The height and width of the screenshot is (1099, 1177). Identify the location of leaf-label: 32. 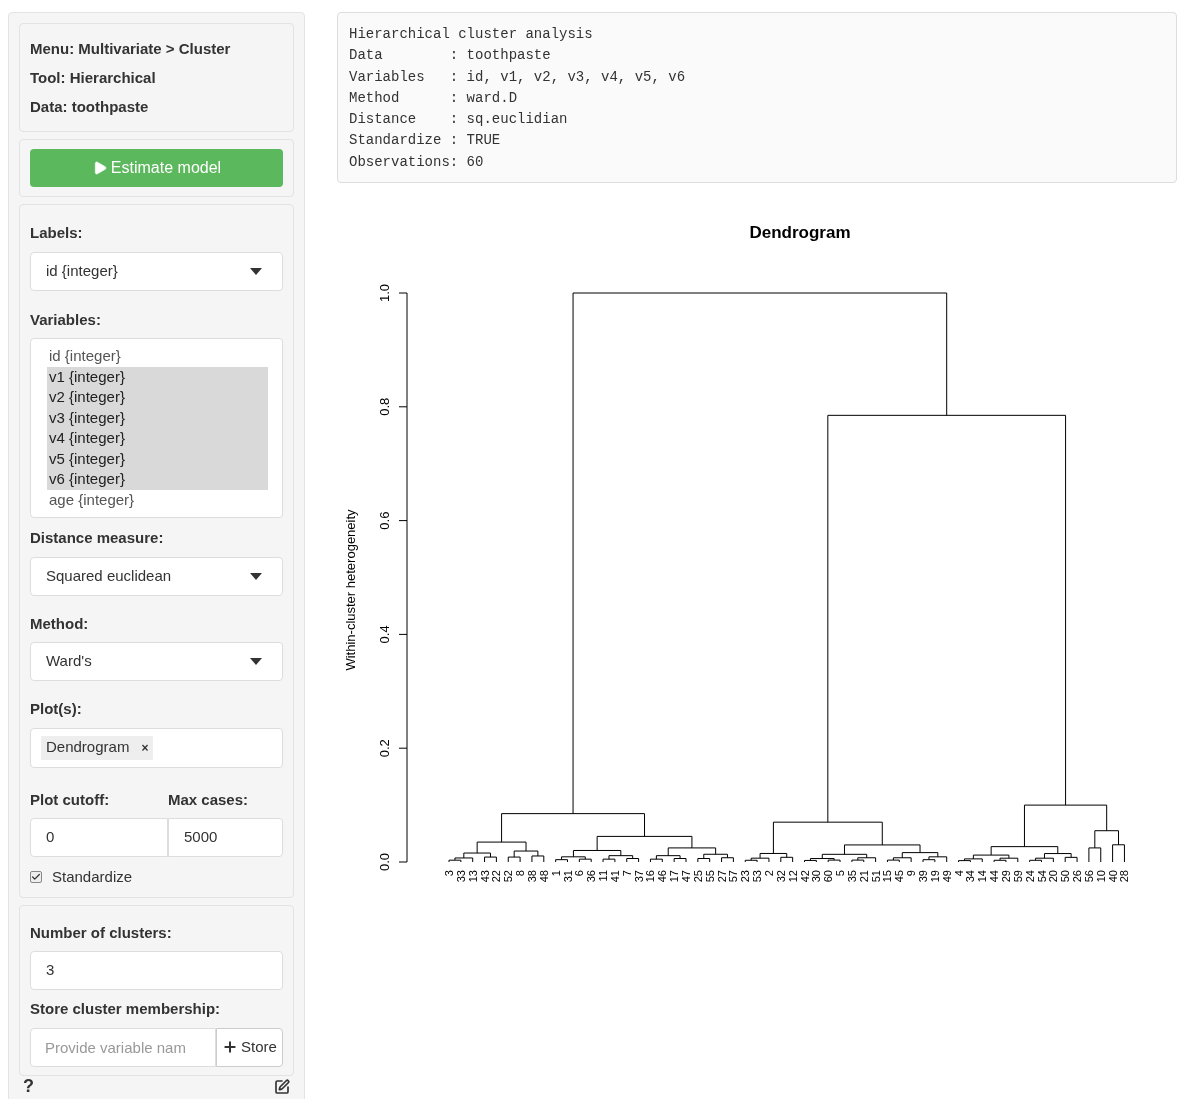
(780, 876).